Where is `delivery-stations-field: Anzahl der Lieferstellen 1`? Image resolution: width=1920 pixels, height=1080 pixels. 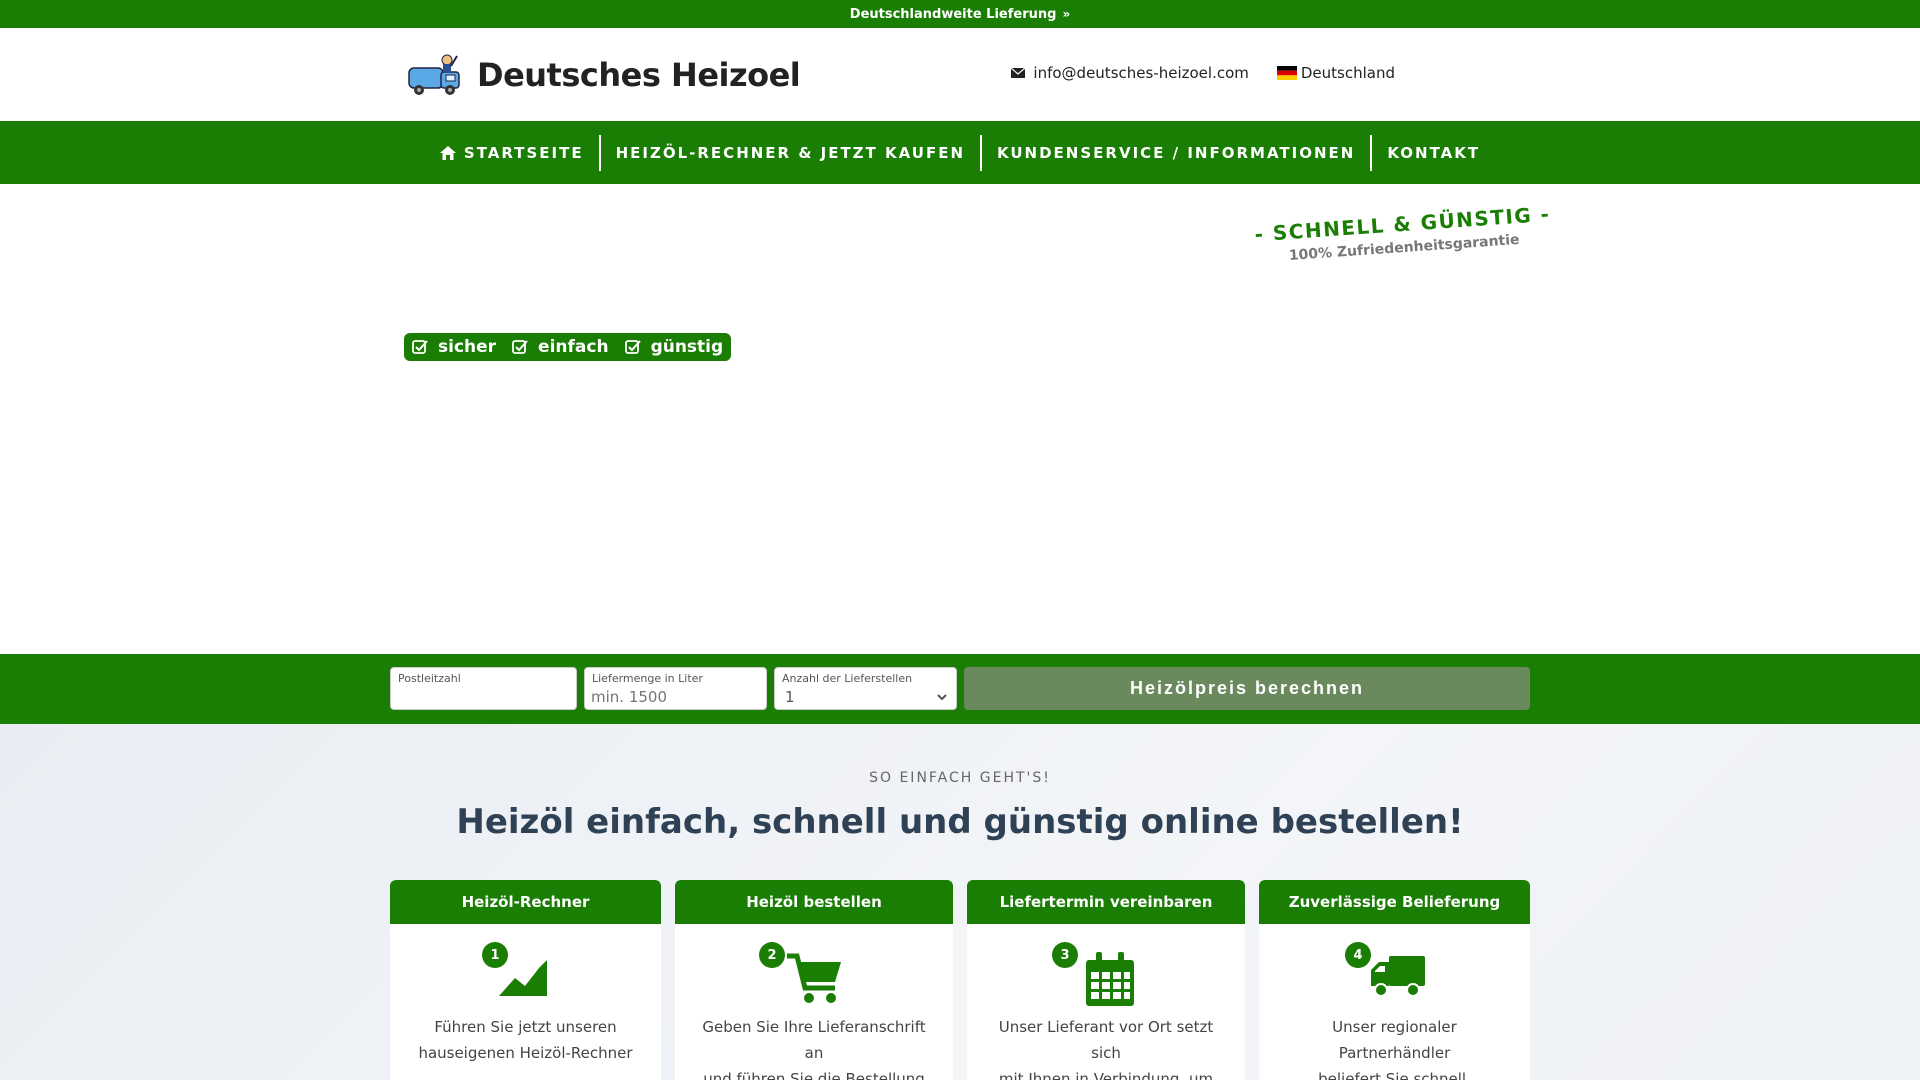
delivery-stations-field: Anzahl der Lieferstellen 1 is located at coordinates (865, 688).